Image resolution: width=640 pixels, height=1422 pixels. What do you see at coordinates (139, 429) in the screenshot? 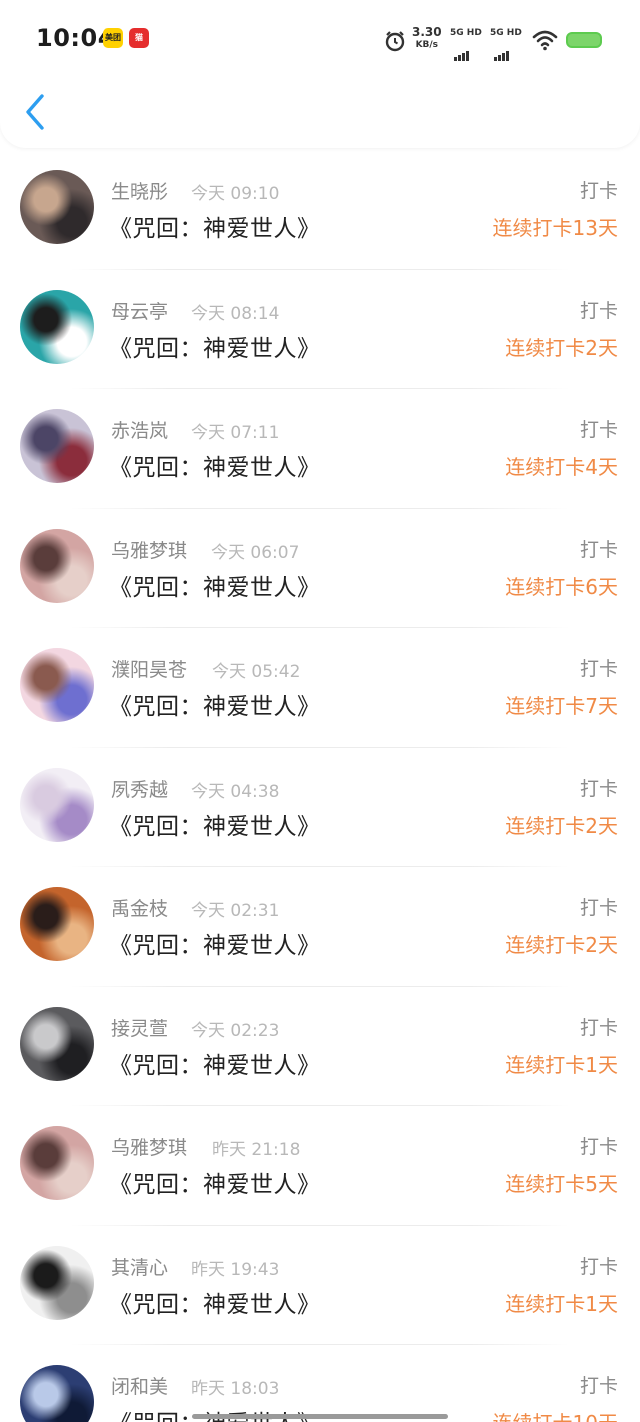
I see `user-name: 赤浩岚` at bounding box center [139, 429].